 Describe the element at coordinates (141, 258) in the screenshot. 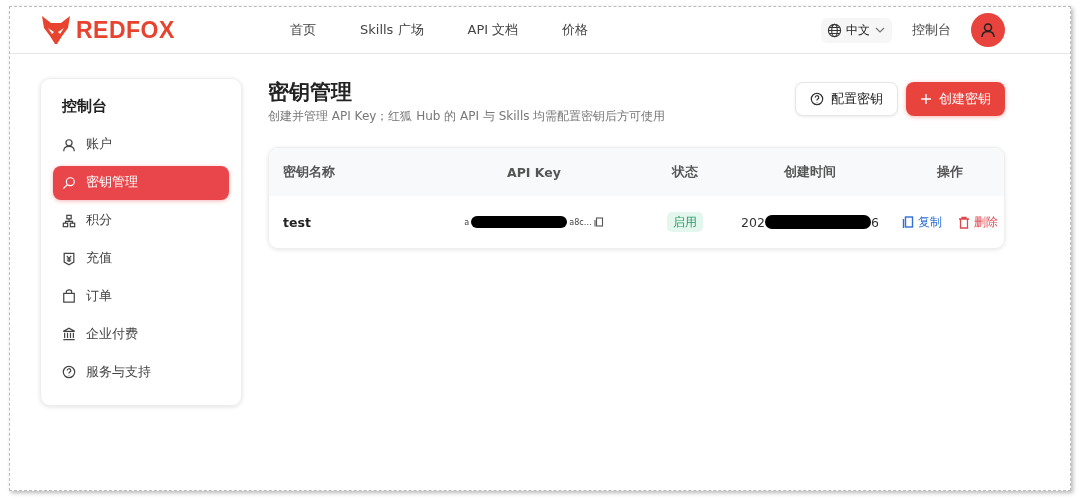

I see `sidebar-item: 充值` at that location.